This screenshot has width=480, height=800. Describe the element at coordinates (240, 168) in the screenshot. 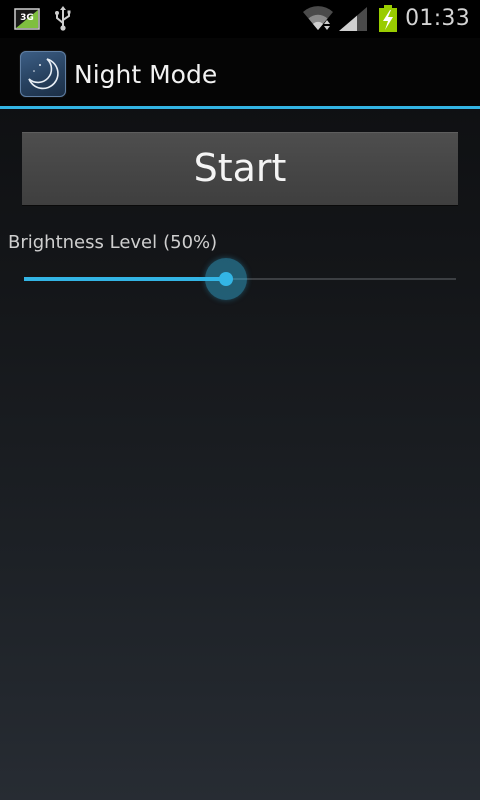

I see `start-button: Start` at that location.